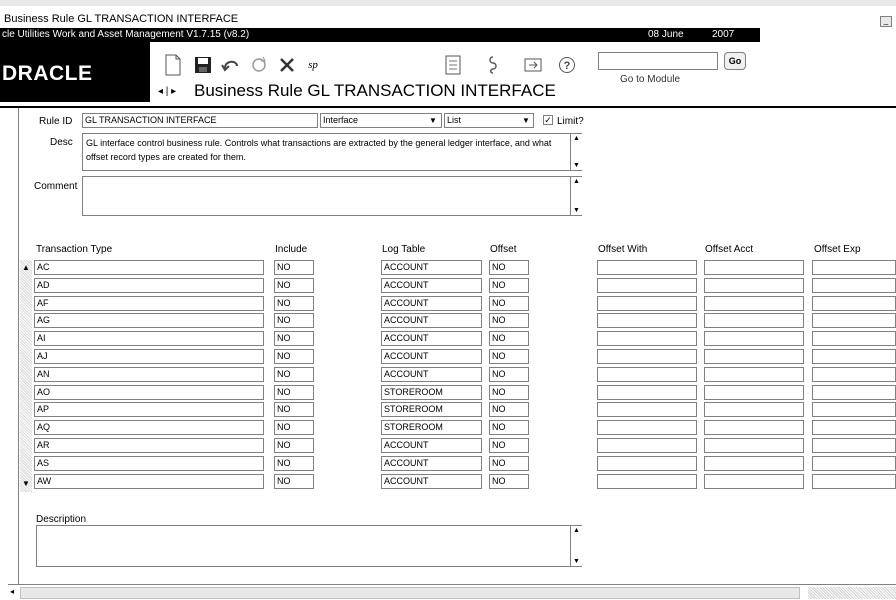 The height and width of the screenshot is (600, 896). What do you see at coordinates (576, 196) in the screenshot?
I see `comment-scrollbar: ▲ ▼` at bounding box center [576, 196].